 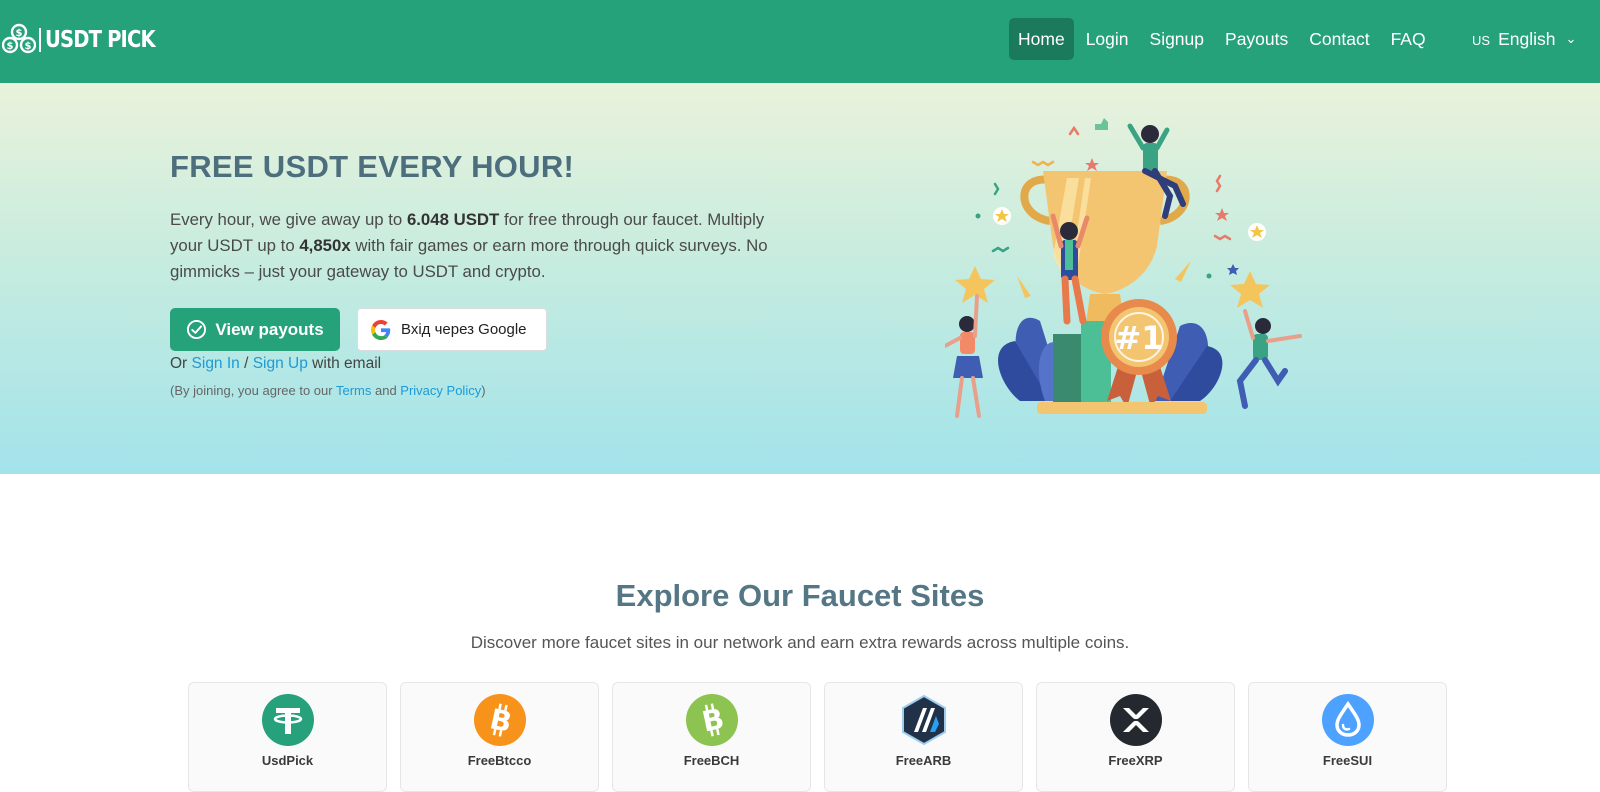 I want to click on bitcoin-icon: B, so click(x=500, y=720).